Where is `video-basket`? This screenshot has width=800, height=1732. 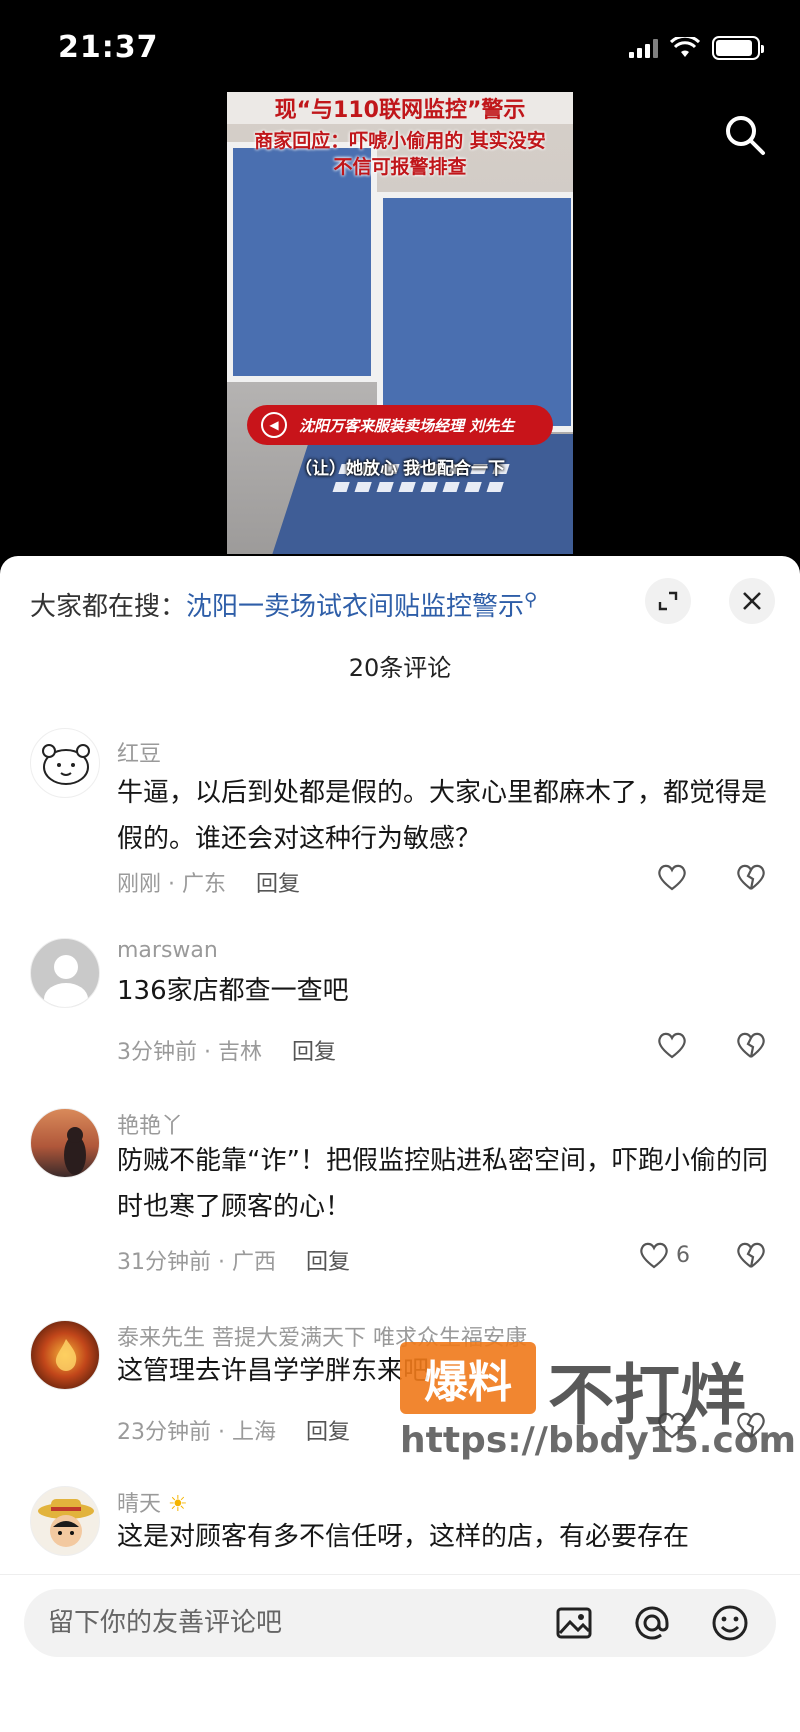 video-basket is located at coordinates (417, 494).